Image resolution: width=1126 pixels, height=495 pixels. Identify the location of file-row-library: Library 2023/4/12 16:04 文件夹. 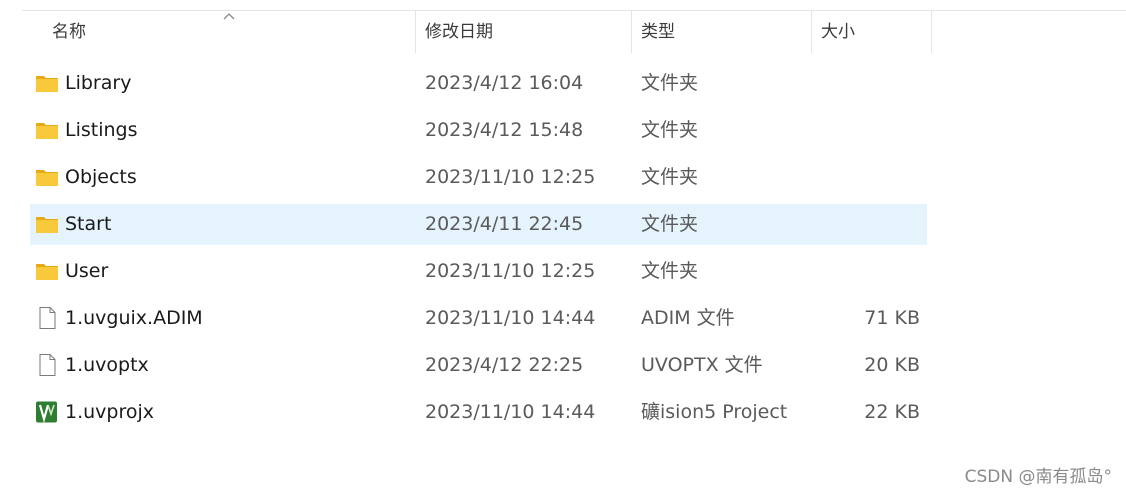
(478, 83).